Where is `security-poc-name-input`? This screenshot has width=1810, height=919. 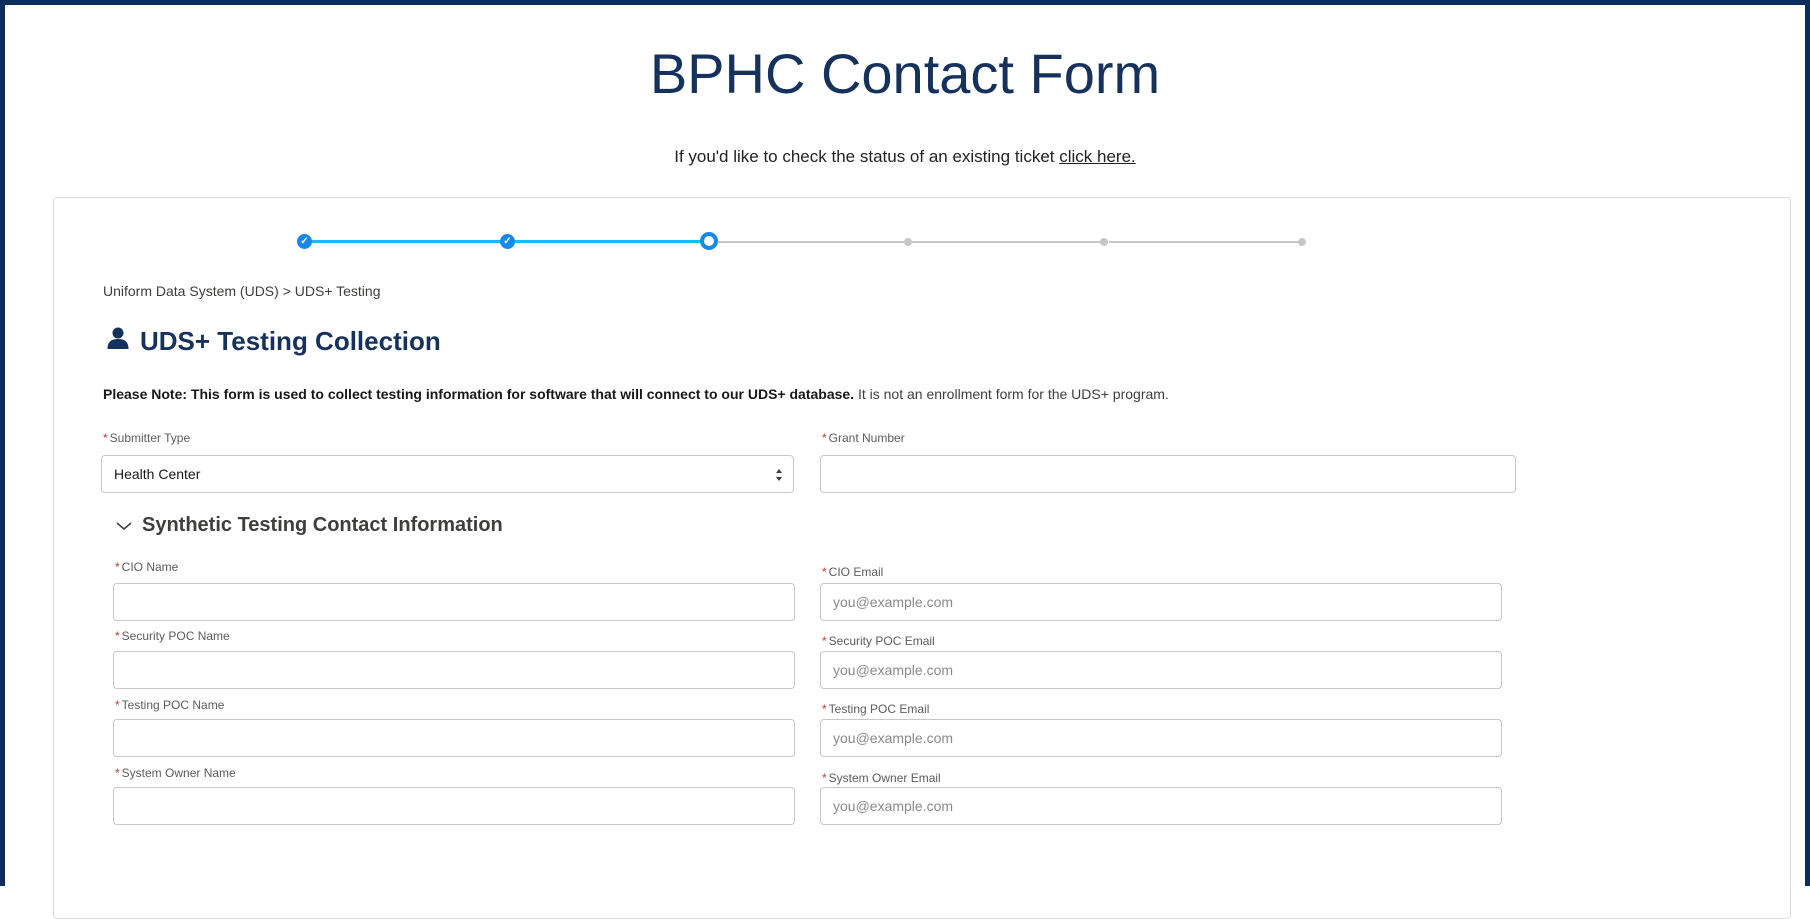
security-poc-name-input is located at coordinates (454, 670).